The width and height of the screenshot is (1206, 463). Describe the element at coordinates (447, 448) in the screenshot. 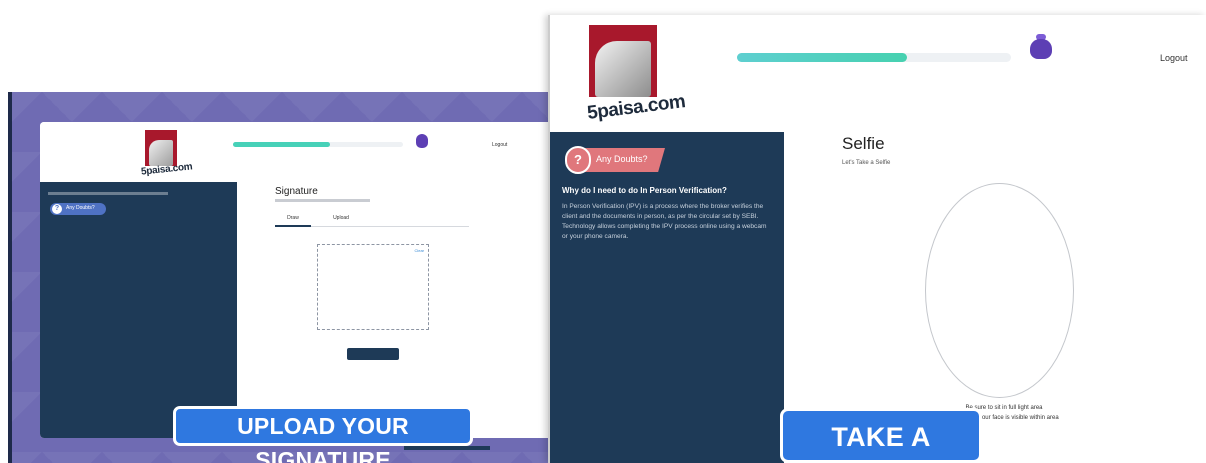

I see `capture-button` at that location.